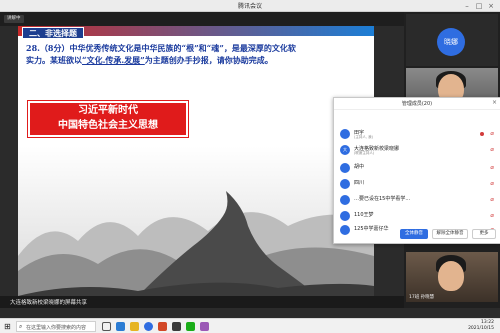  Describe the element at coordinates (108, 110) in the screenshot. I see `banner-line-1: 习近平新时代` at that location.